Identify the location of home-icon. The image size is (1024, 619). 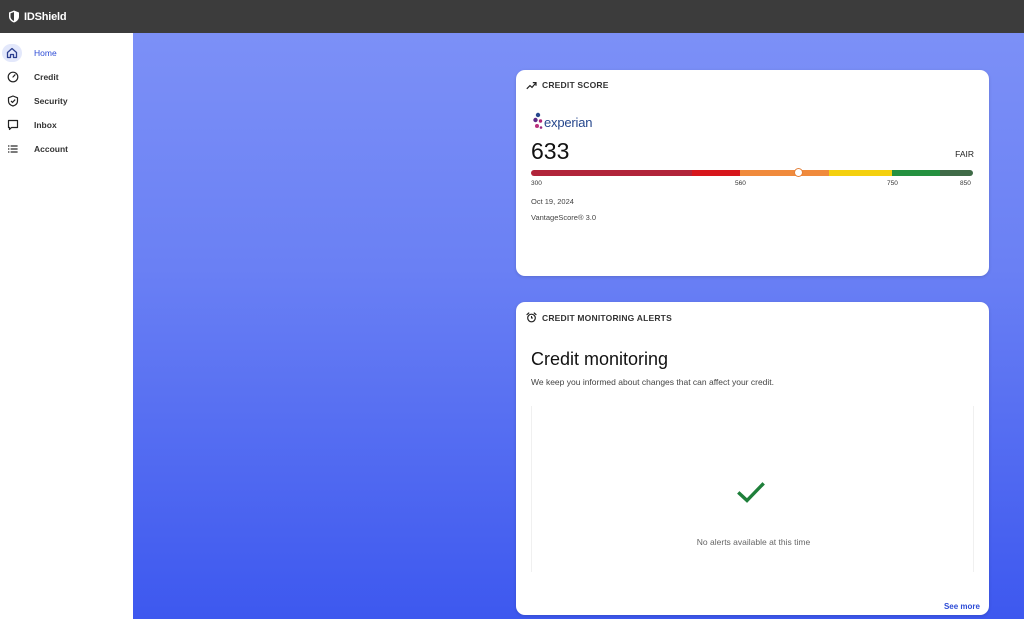
(12, 53).